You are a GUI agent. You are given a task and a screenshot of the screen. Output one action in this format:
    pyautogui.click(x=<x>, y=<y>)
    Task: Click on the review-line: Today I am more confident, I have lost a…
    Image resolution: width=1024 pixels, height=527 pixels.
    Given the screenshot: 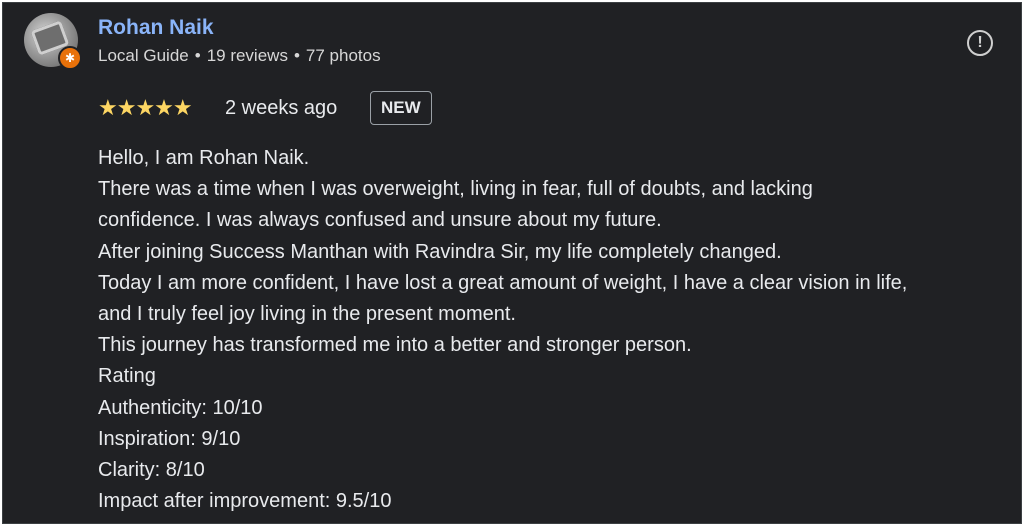 What is the action you would take?
    pyautogui.click(x=503, y=282)
    